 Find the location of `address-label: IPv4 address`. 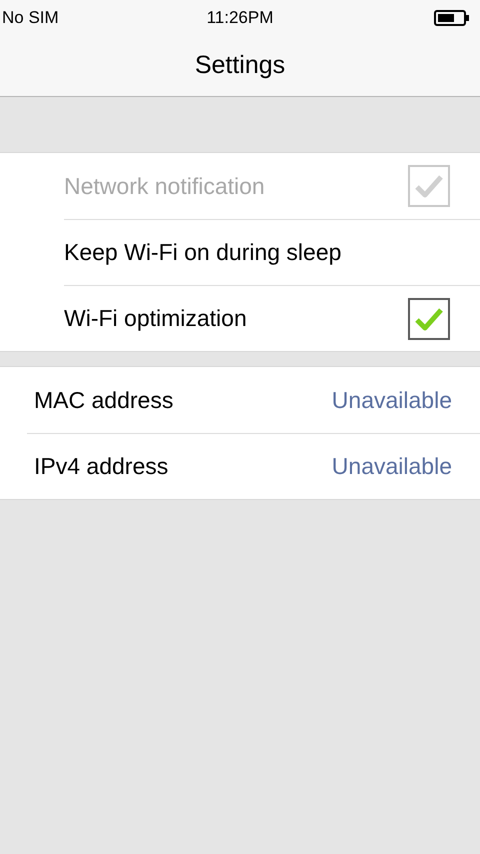

address-label: IPv4 address is located at coordinates (100, 467).